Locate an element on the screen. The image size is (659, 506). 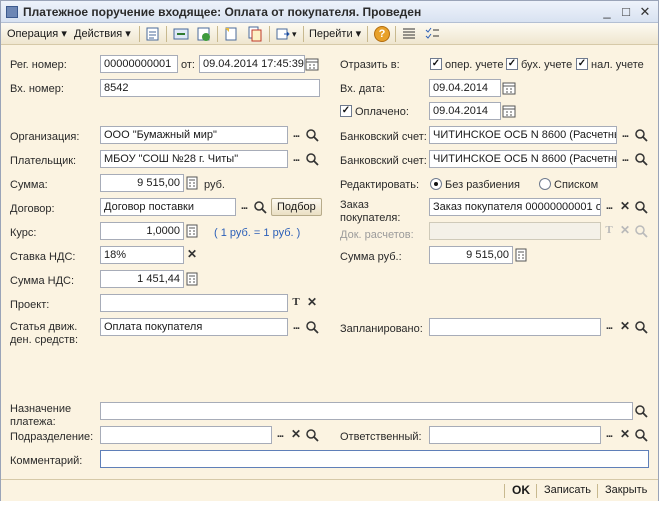
vat-sum-label: Сумма НДС: is located at coordinates (42, 281).